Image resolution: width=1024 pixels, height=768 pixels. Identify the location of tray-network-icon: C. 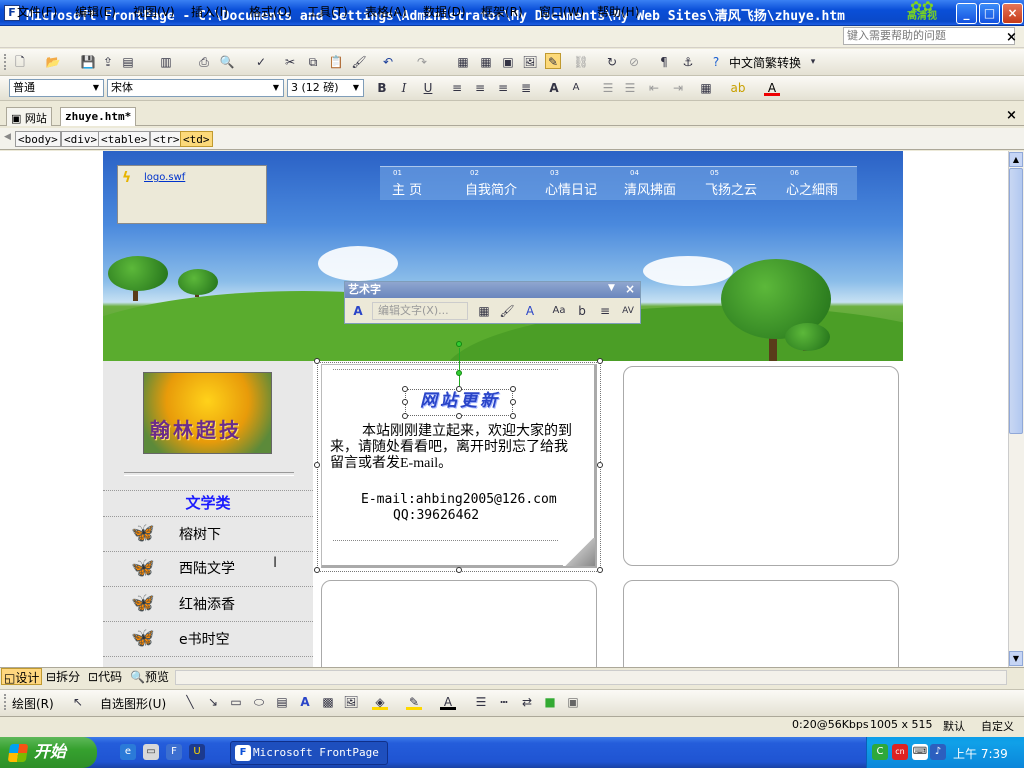
(880, 752).